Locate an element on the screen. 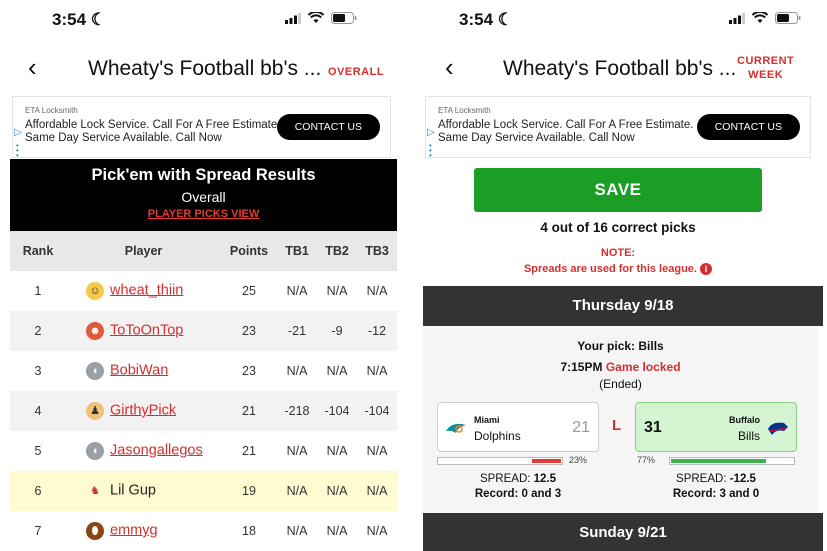 The width and height of the screenshot is (827, 551). nav-bar: ‹ Wheaty's Football bb's ... CURRENT WEEK is located at coordinates (623, 69).